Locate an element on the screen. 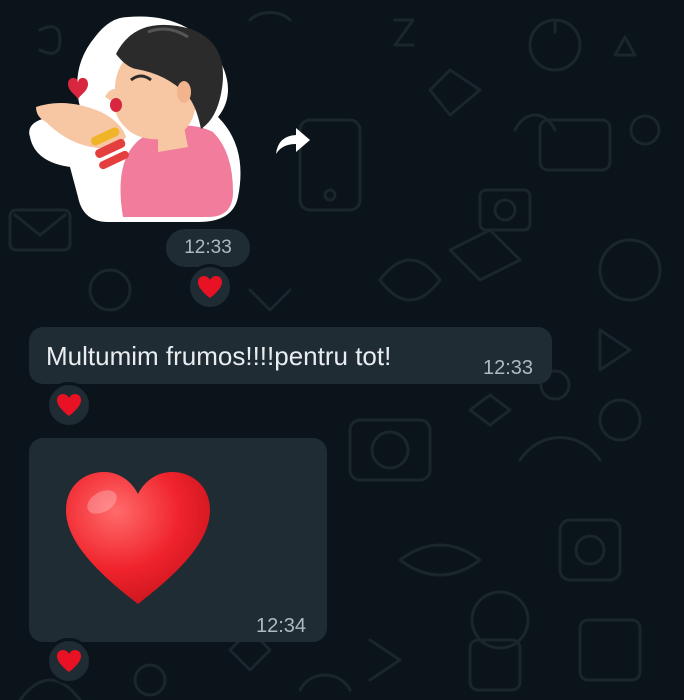  sticker-reaction is located at coordinates (210, 287).